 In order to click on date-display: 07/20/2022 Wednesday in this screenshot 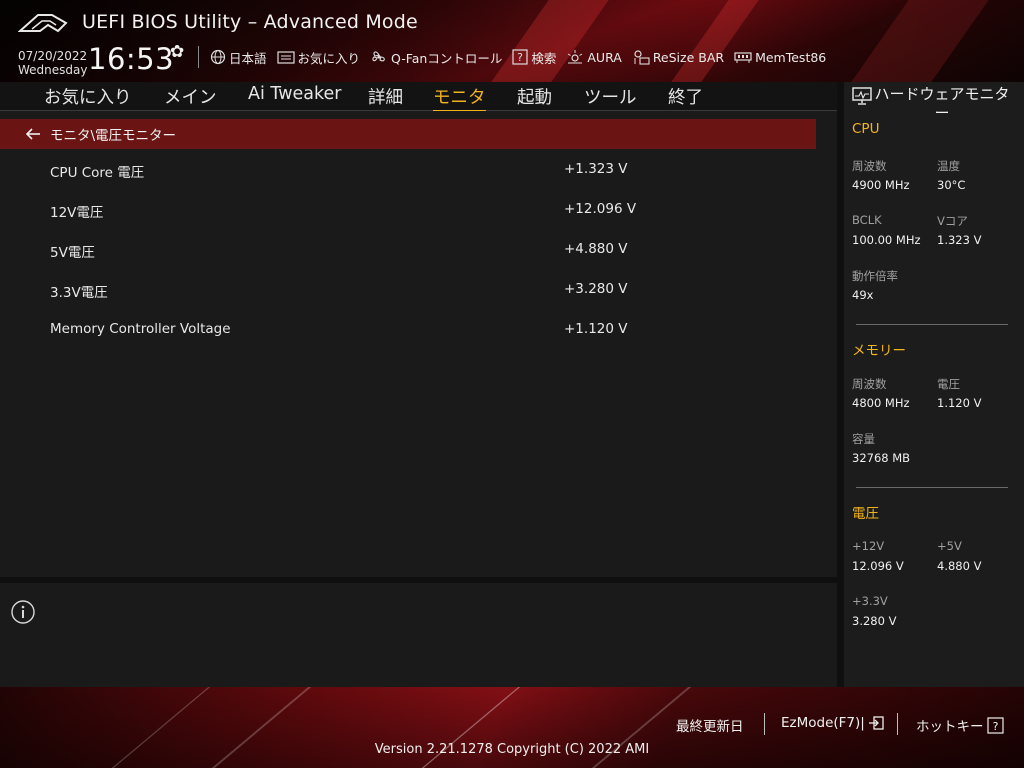, I will do `click(52, 63)`.